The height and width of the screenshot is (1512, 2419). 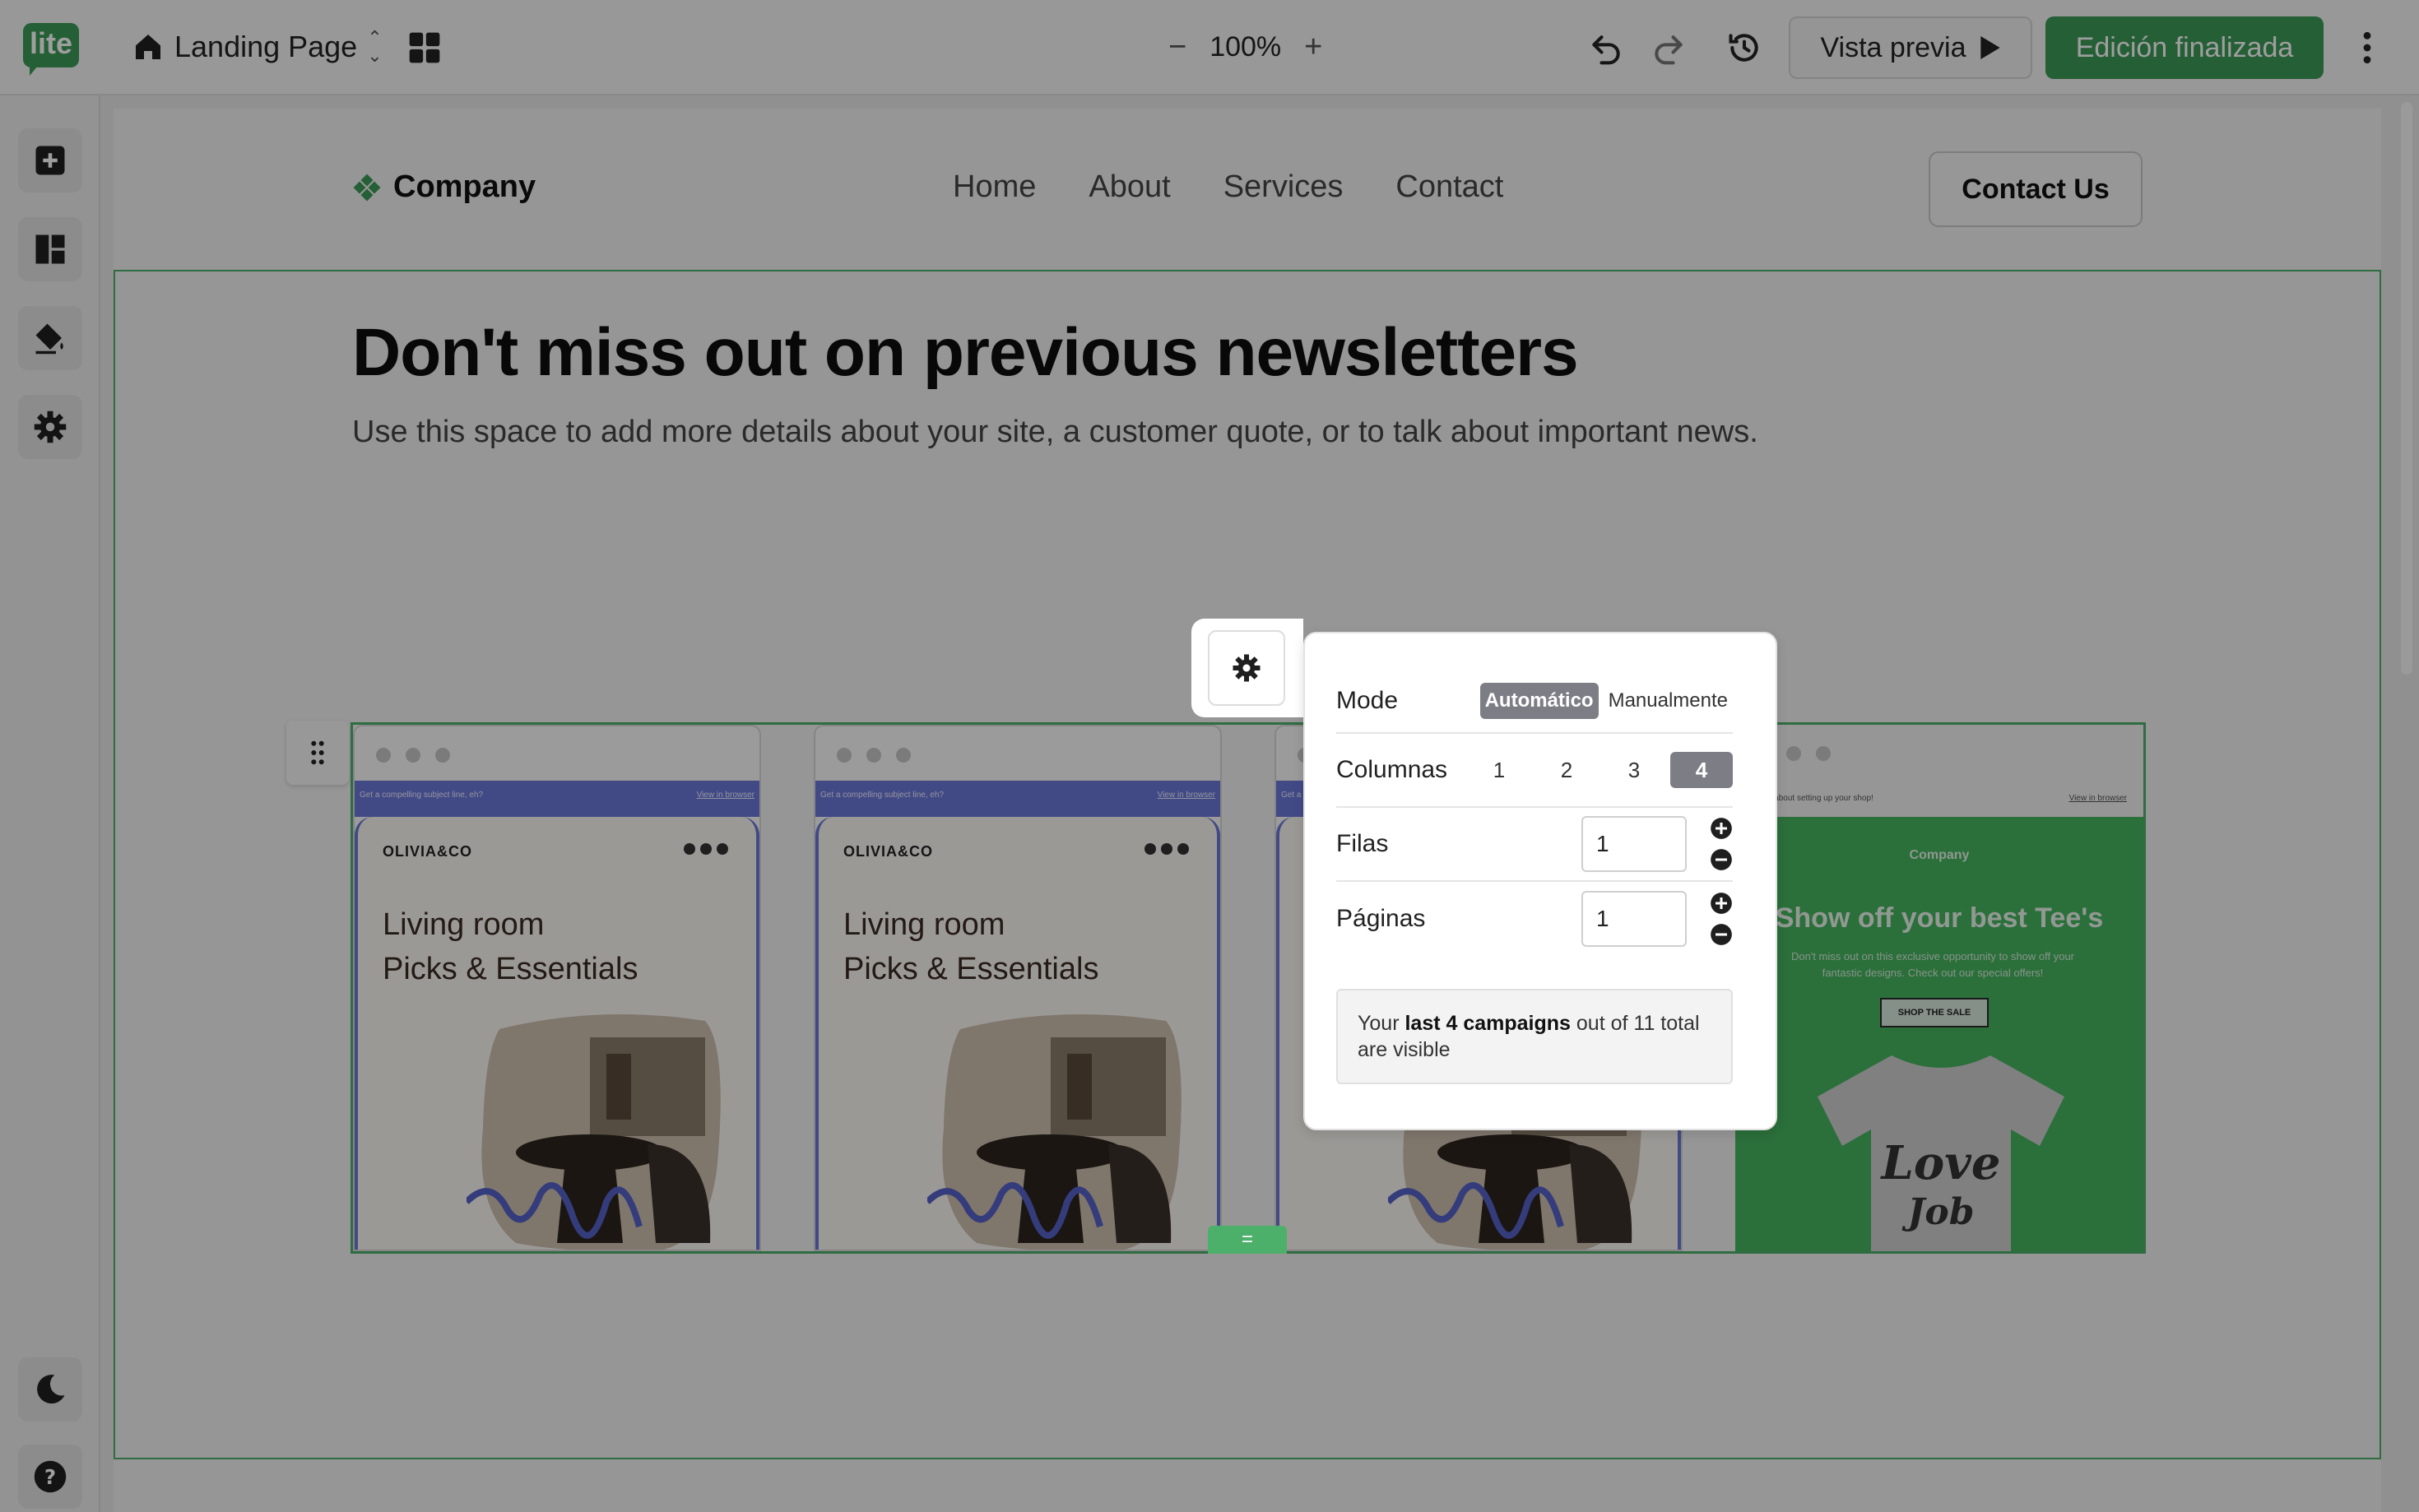 What do you see at coordinates (50, 338) in the screenshot?
I see `design-button` at bounding box center [50, 338].